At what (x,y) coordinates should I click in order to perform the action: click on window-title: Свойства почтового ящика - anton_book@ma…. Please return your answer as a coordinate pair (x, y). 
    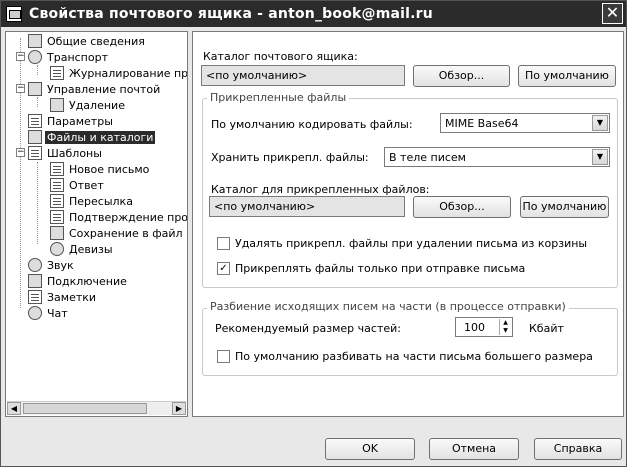
    Looking at the image, I should click on (231, 14).